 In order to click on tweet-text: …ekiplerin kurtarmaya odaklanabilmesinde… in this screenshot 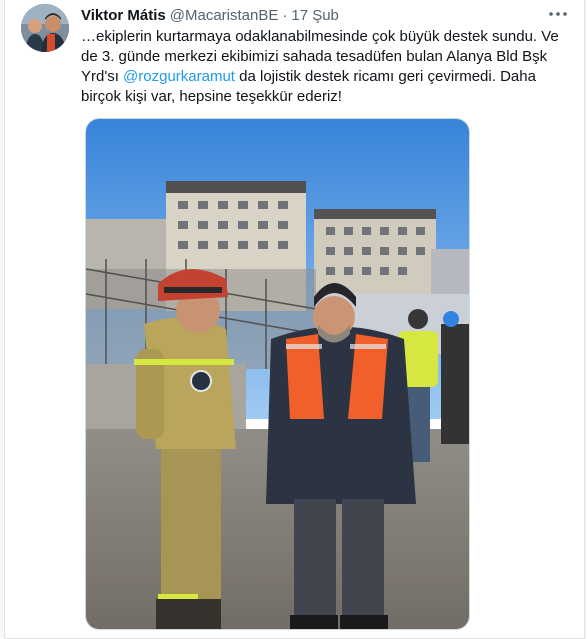, I will do `click(328, 67)`.